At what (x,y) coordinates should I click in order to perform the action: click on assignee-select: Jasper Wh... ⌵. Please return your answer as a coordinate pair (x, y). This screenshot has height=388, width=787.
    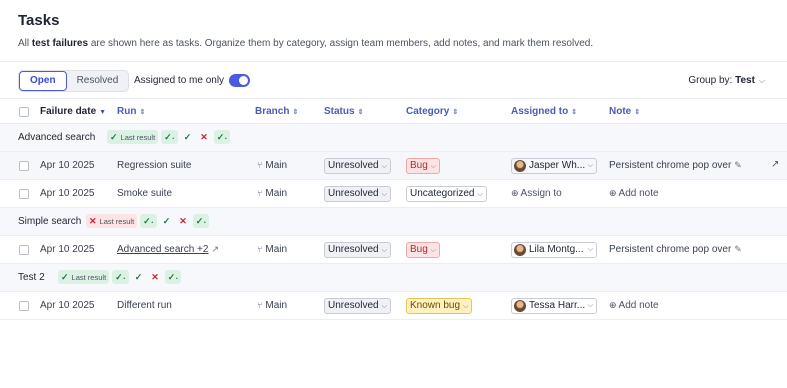
    Looking at the image, I should click on (554, 166).